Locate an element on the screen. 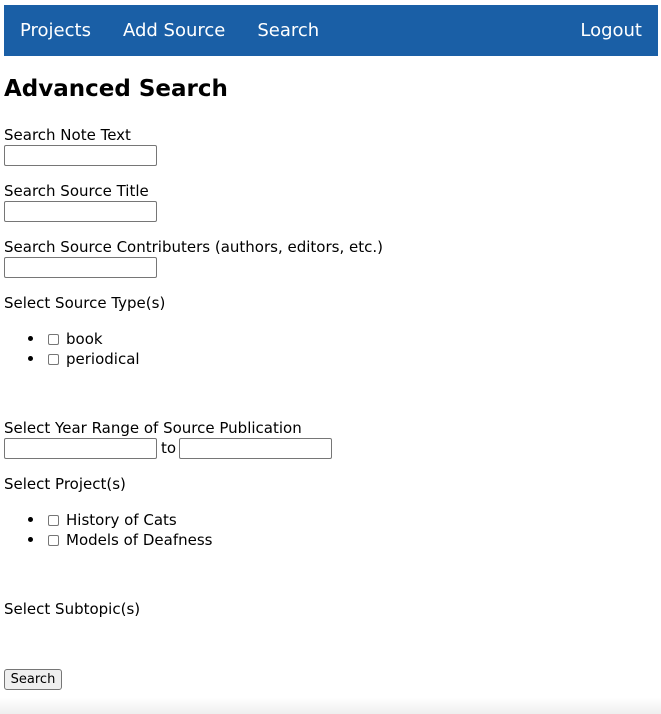  checkbox-label: Models of Deafness is located at coordinates (139, 540).